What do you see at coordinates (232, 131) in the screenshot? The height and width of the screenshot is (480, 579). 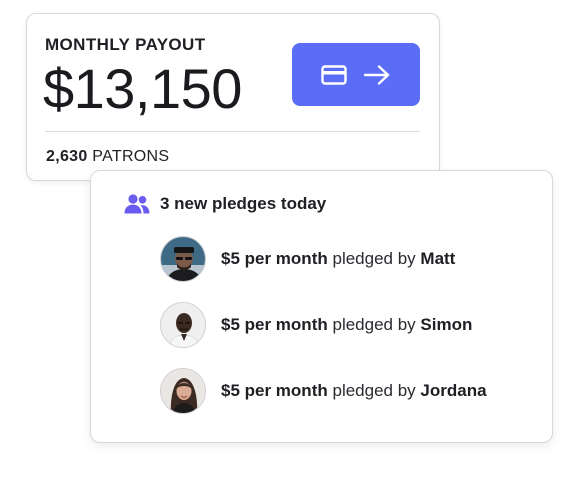 I see `payout-divider` at bounding box center [232, 131].